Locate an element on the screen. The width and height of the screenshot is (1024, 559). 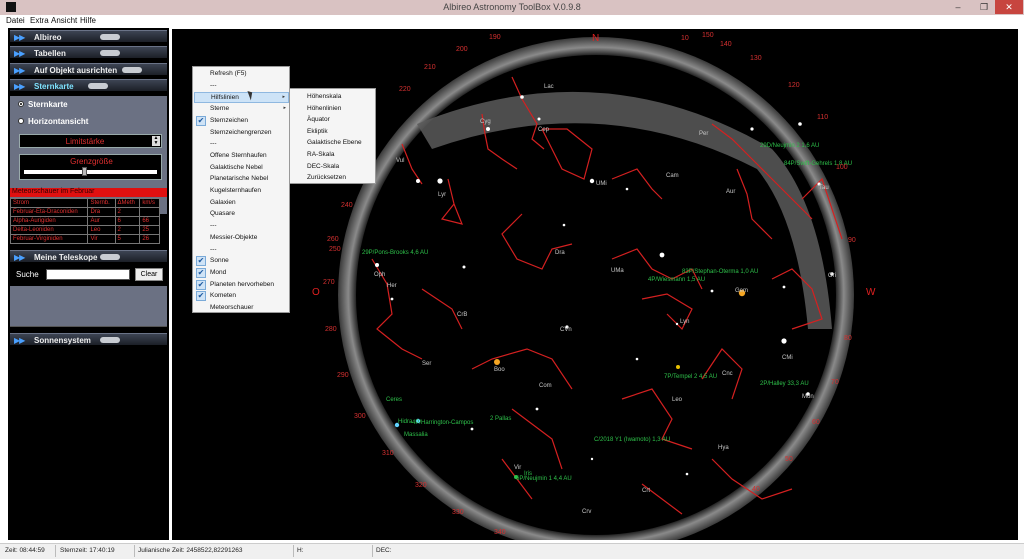
table-row: Februar-Eta-Draconiden Dra 2 is located at coordinates (84, 212).